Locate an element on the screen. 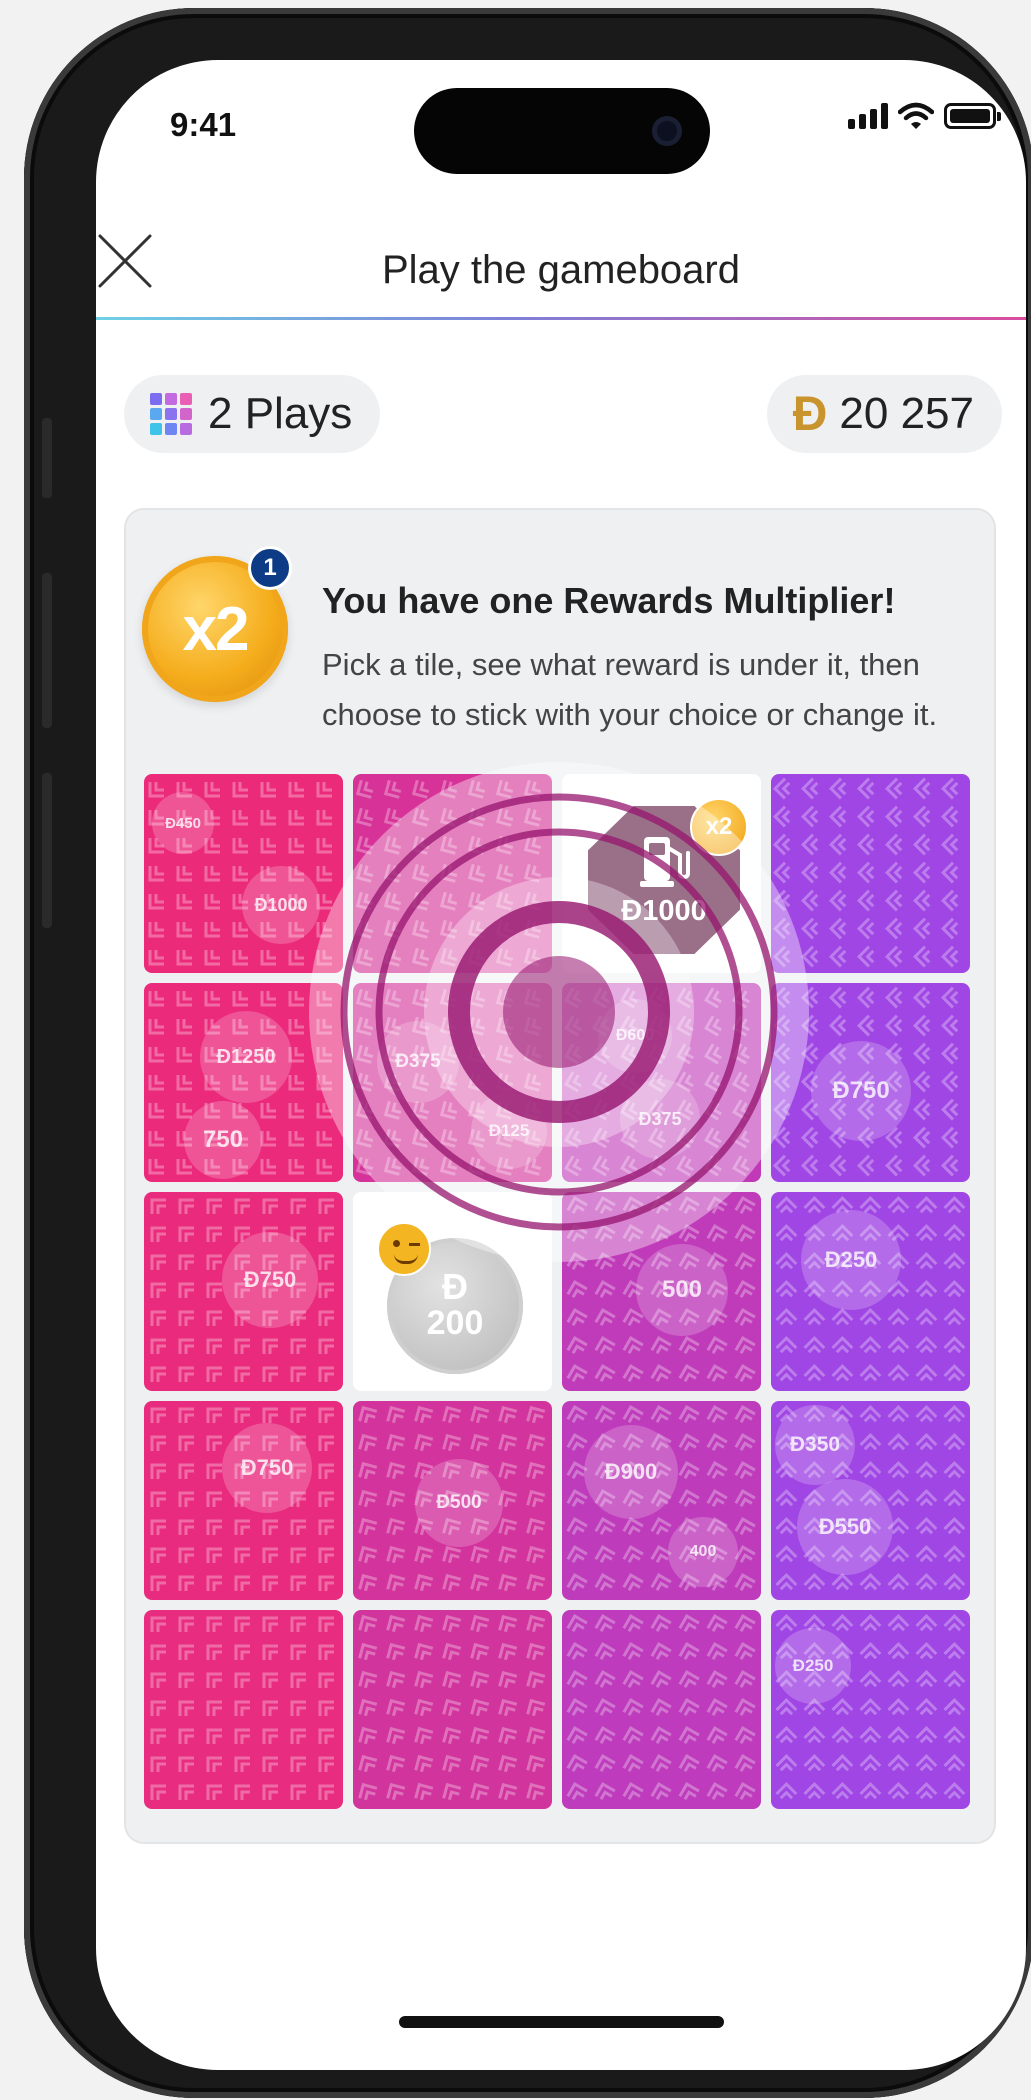  home-indicator is located at coordinates (561, 2022).